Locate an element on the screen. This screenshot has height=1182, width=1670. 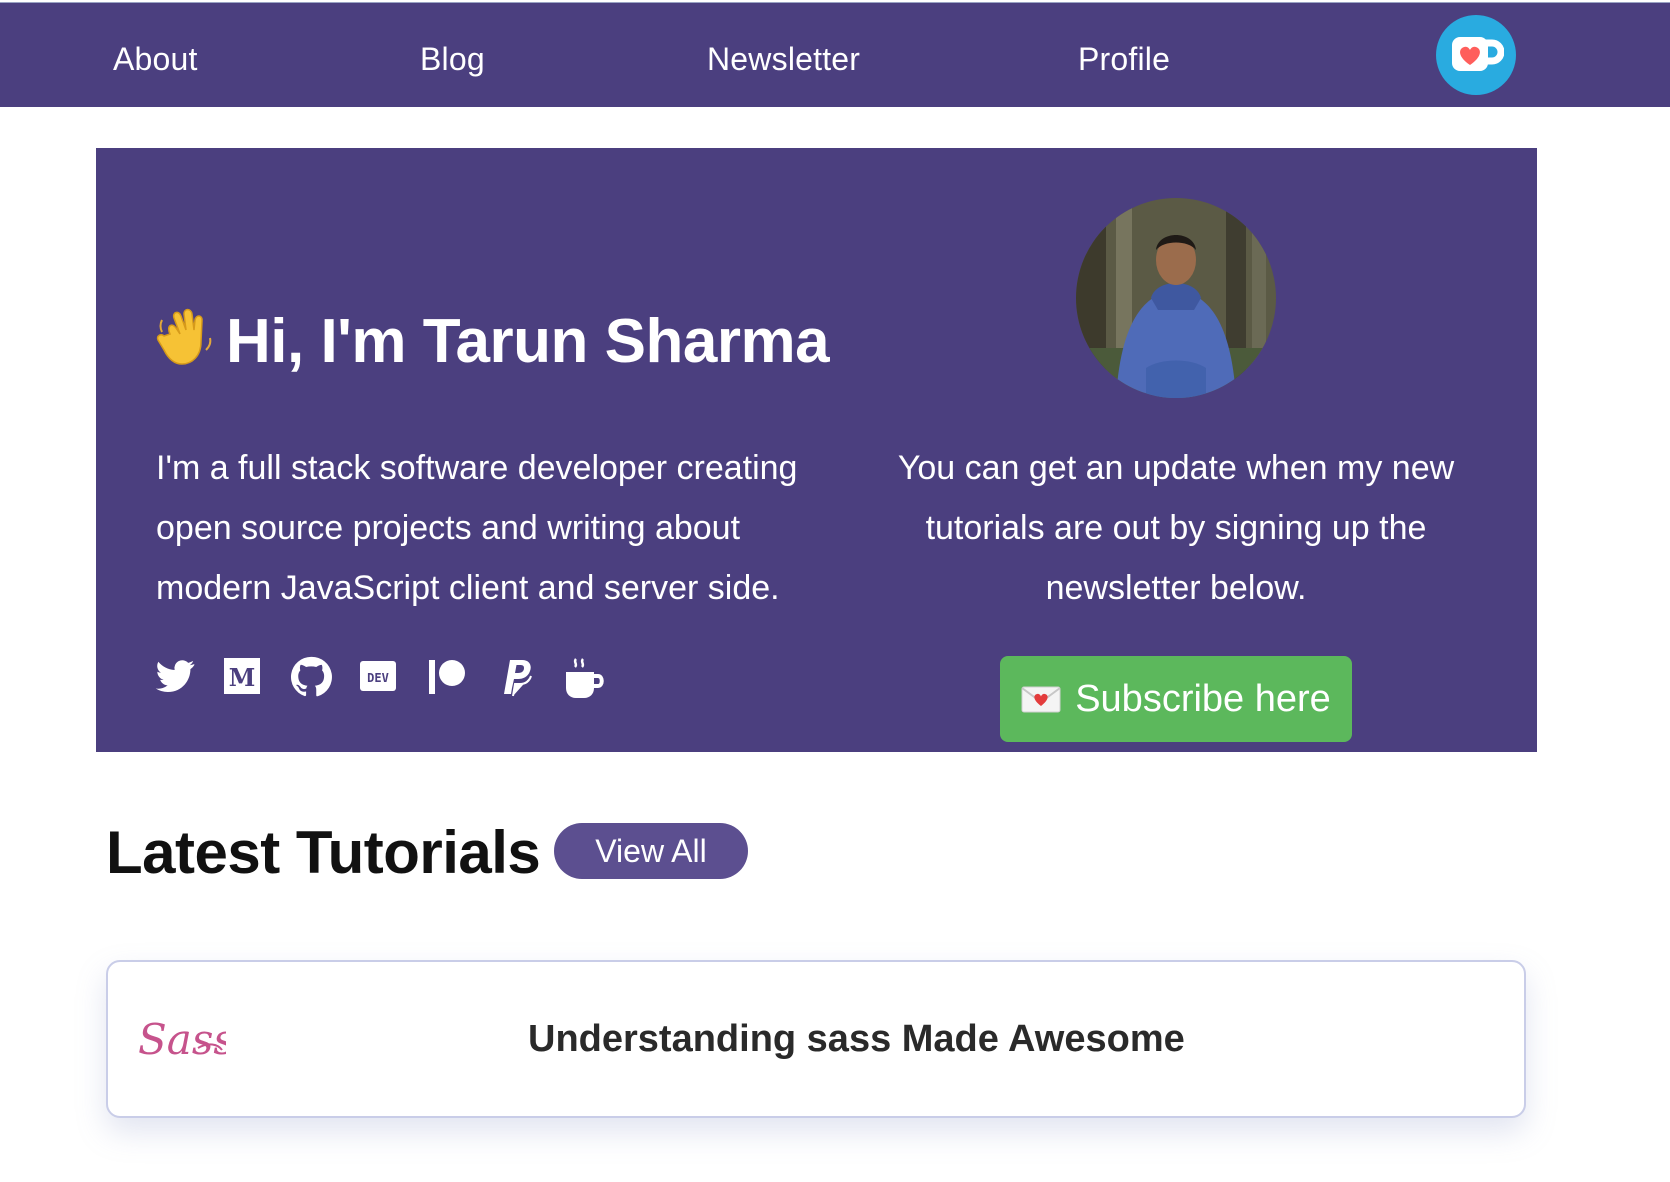
top-navigation: About Blog Newsletter Profile is located at coordinates (835, 54).